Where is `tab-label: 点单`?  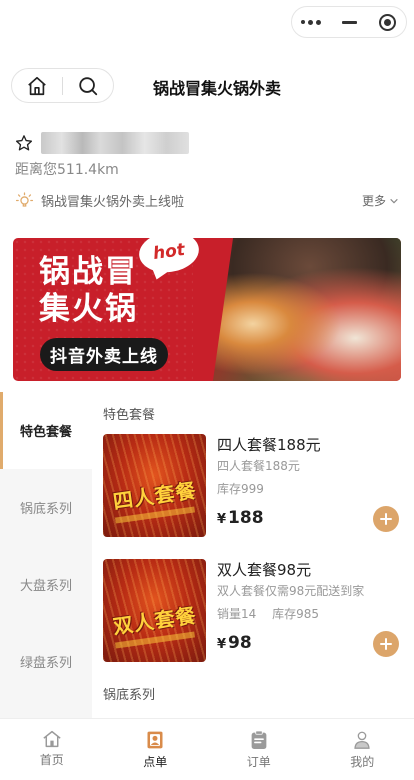
tab-label: 点单 is located at coordinates (155, 762).